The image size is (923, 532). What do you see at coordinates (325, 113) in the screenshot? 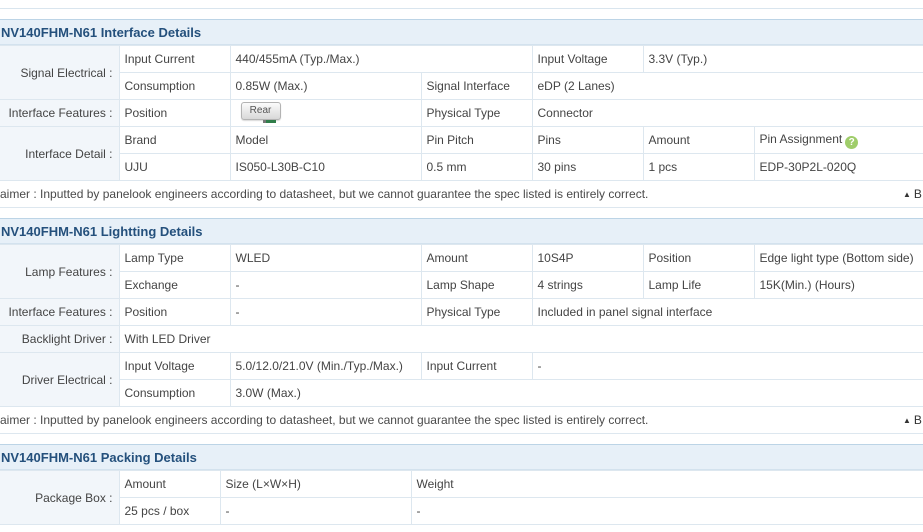
I see `position-value: Rear` at bounding box center [325, 113].